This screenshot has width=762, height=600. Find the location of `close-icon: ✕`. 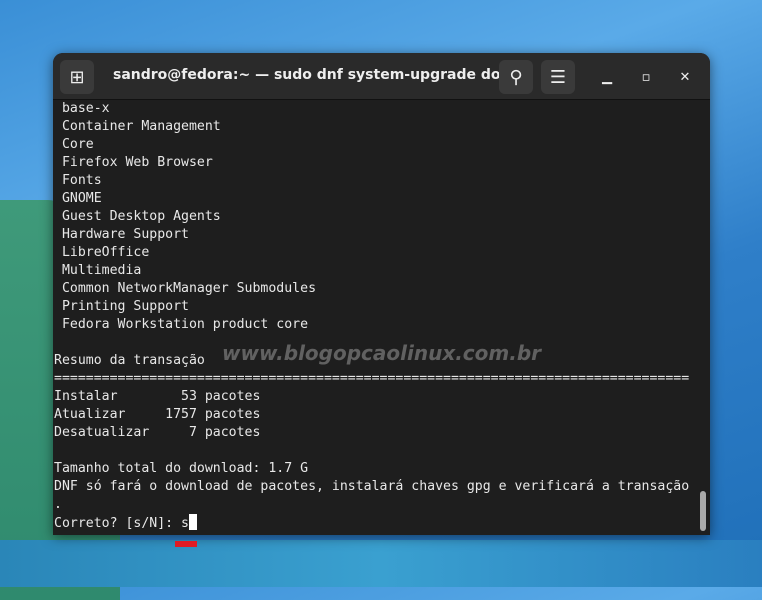

close-icon: ✕ is located at coordinates (685, 77).